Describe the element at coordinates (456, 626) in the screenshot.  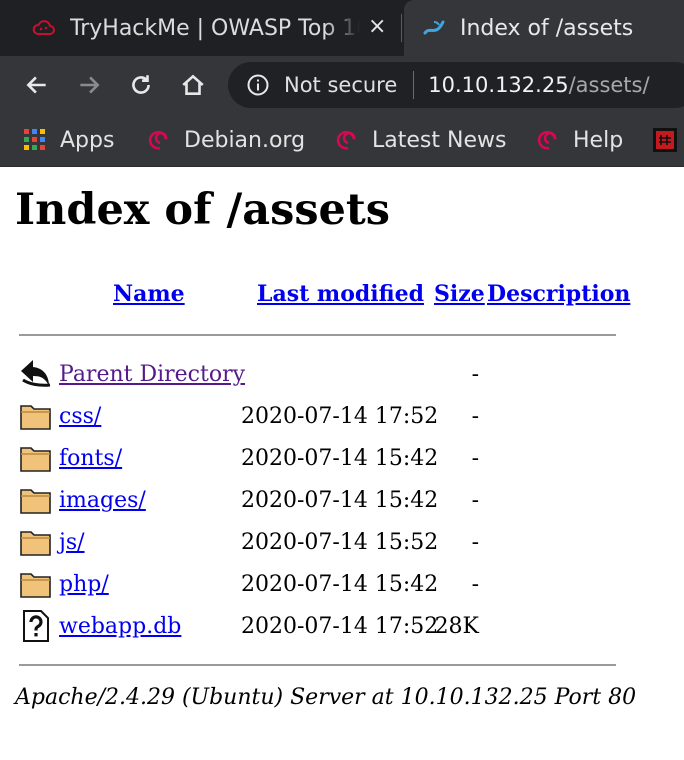
I see `entry-size: 28K` at that location.